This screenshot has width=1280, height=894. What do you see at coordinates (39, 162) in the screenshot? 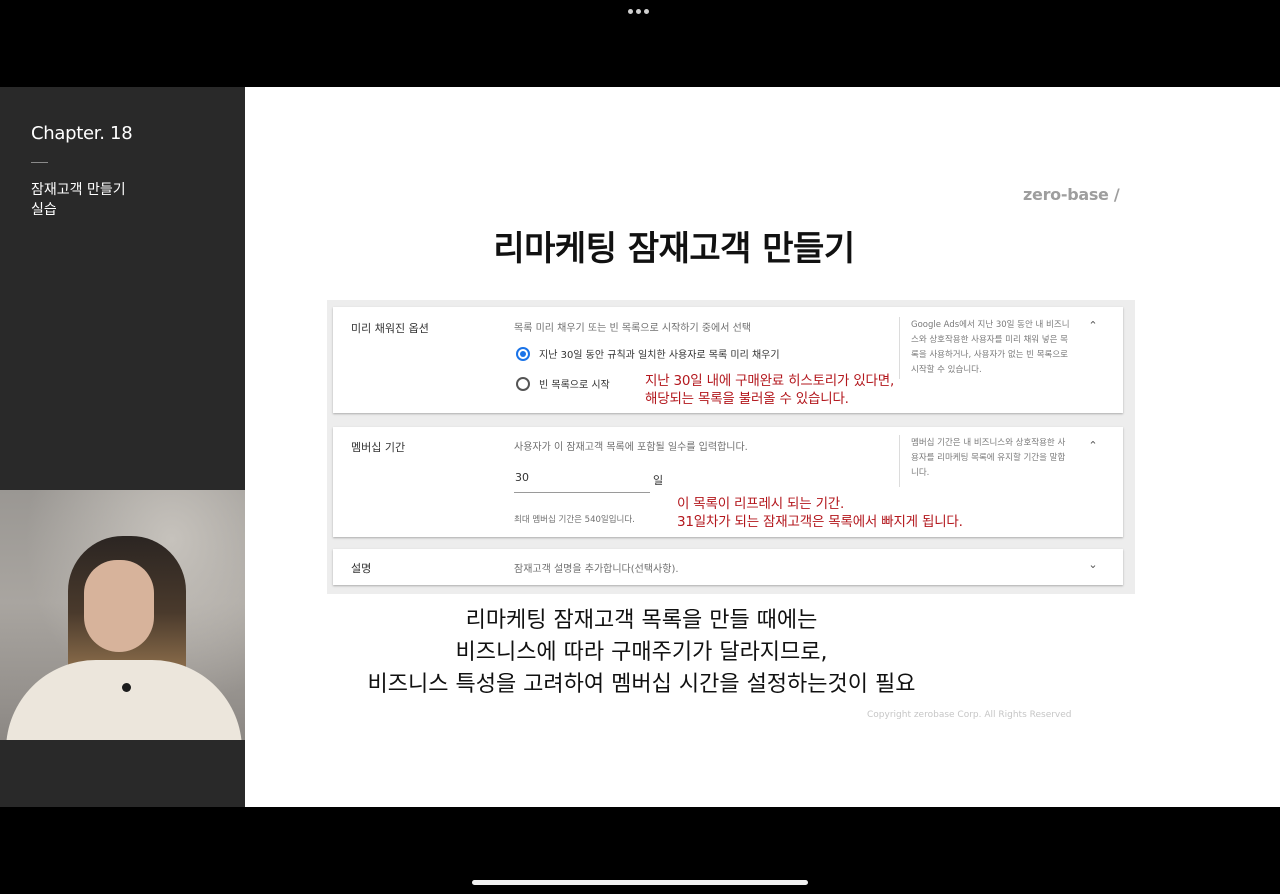
I see `chapter-divider` at bounding box center [39, 162].